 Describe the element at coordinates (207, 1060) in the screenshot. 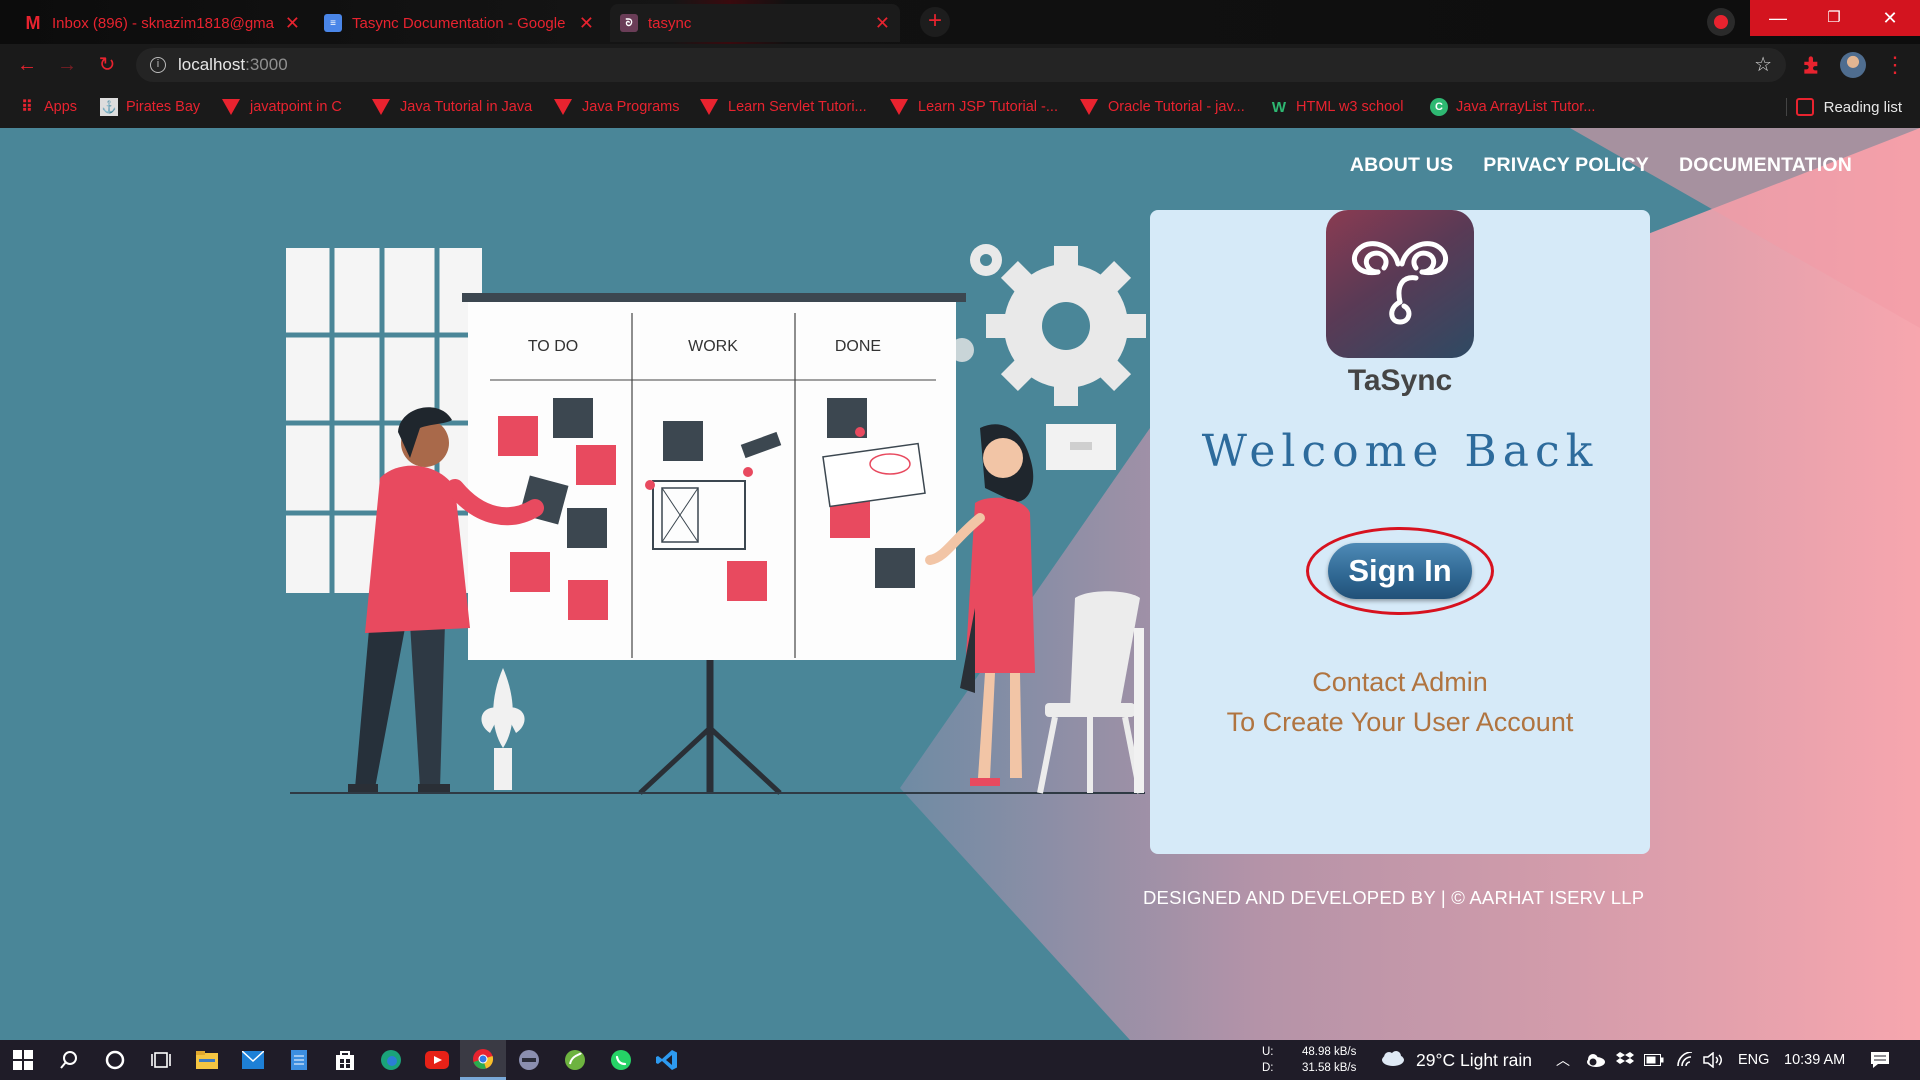

I see `file-explorer-icon` at that location.